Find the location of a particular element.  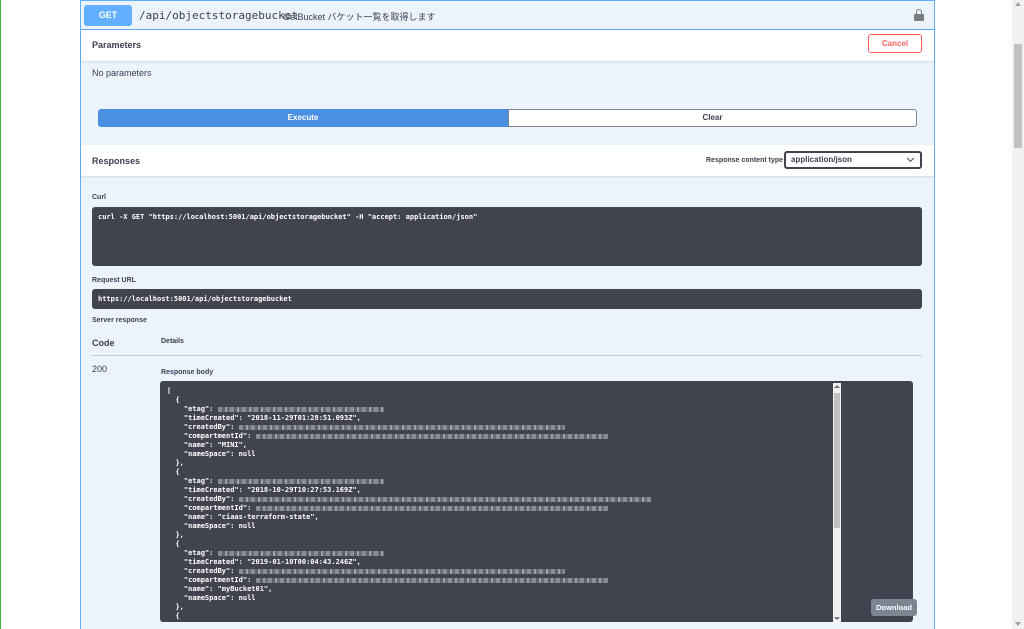

operation-description: GetBucket バケット一覧を取得します is located at coordinates (359, 17).